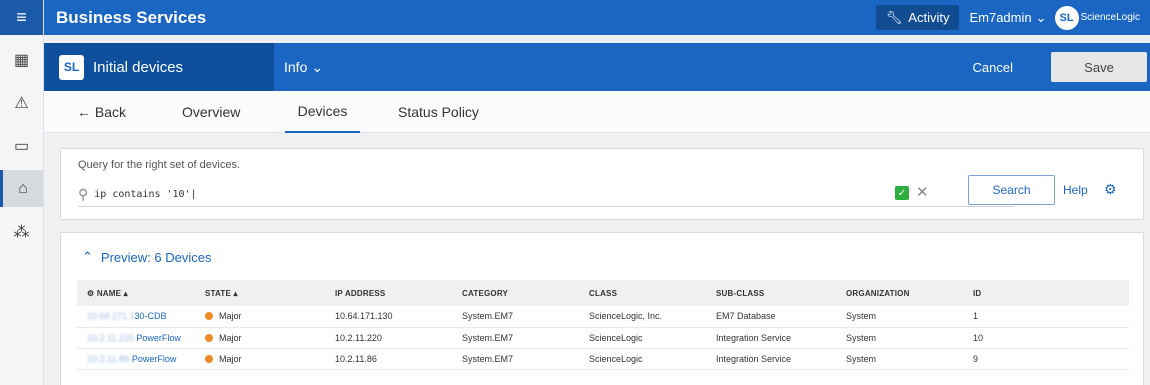  I want to click on service-title-block: SL Initial devices, so click(159, 67).